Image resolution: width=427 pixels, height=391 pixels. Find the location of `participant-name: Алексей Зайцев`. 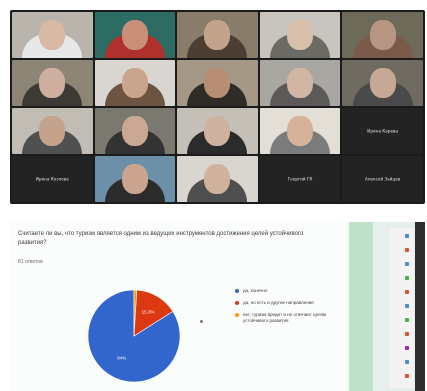

participant-name: Алексей Зайцев is located at coordinates (383, 179).